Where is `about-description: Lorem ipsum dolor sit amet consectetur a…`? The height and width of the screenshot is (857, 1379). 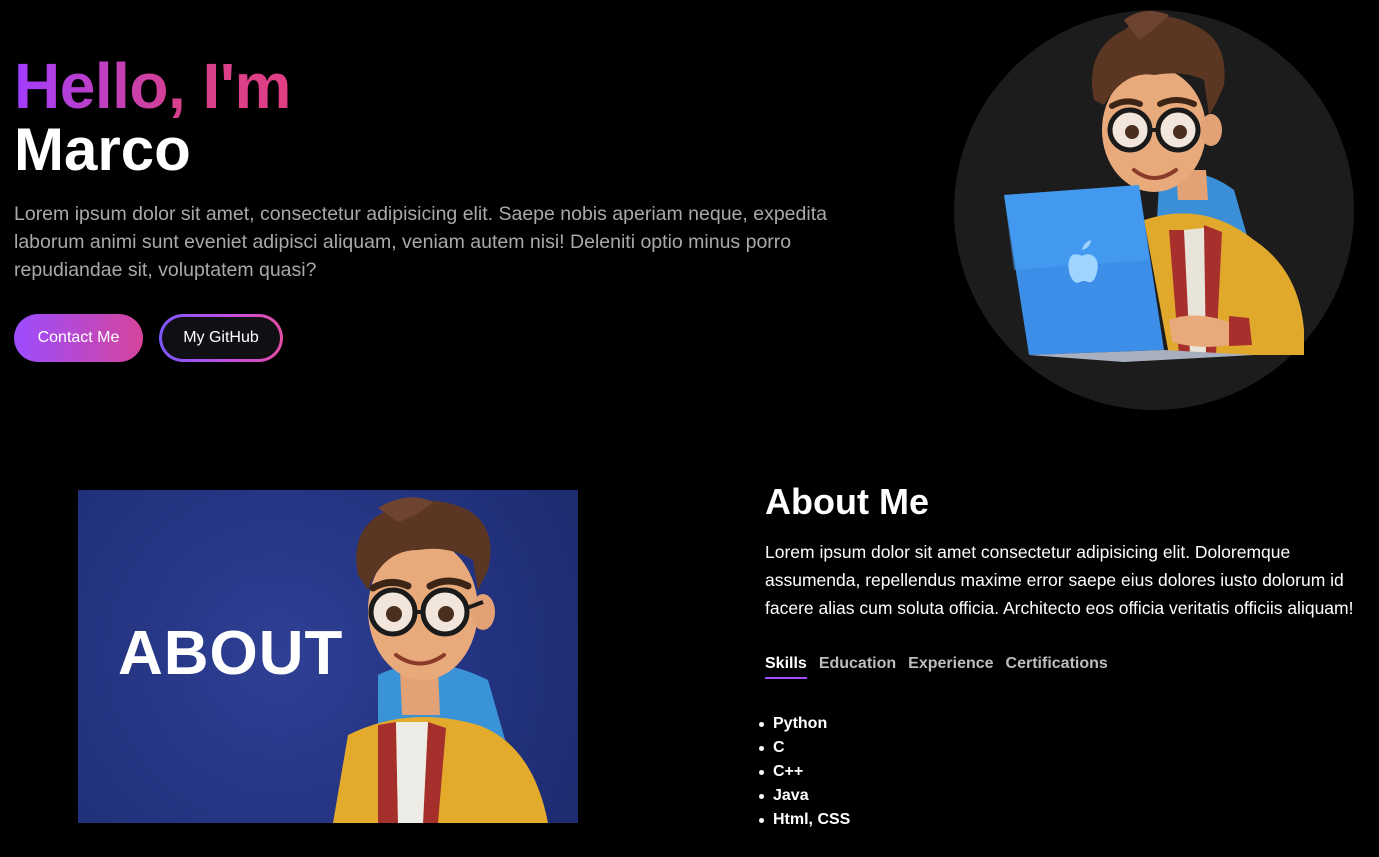 about-description: Lorem ipsum dolor sit amet consectetur a… is located at coordinates (1059, 580).